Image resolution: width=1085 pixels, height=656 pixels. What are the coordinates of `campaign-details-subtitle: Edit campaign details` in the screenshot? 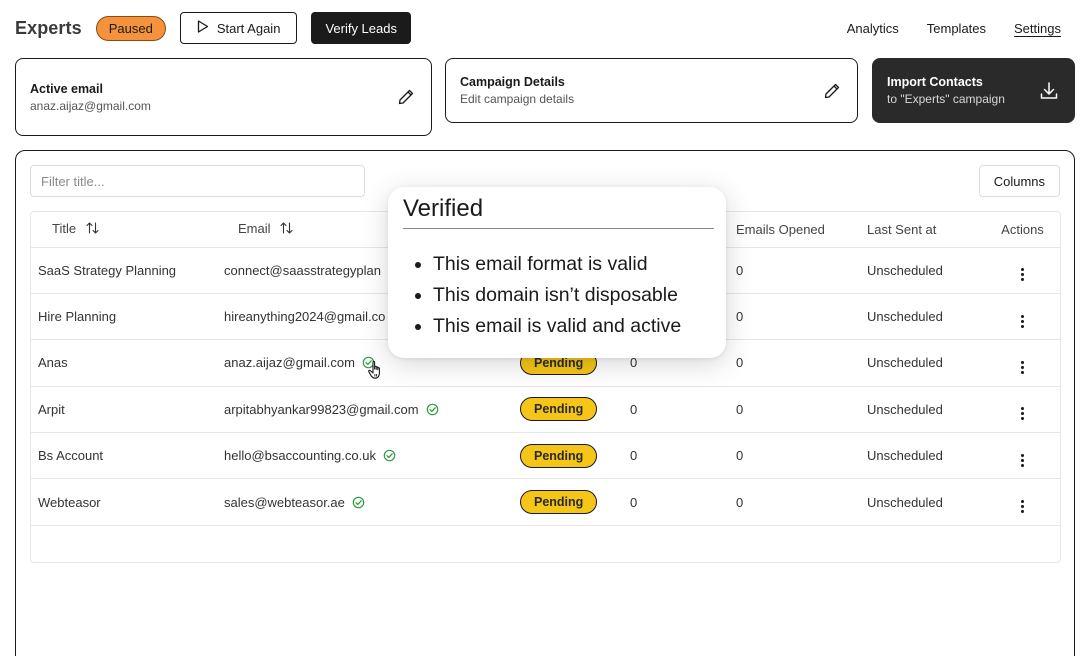 It's located at (517, 99).